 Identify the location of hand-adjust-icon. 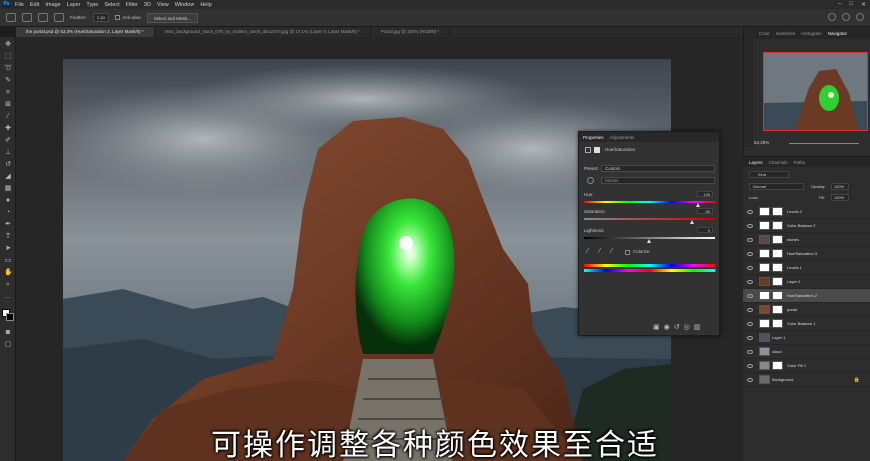
(590, 180).